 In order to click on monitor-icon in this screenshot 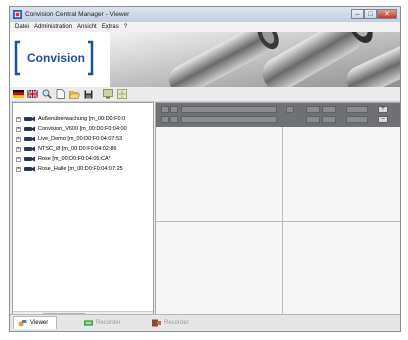, I will do `click(107, 94)`.